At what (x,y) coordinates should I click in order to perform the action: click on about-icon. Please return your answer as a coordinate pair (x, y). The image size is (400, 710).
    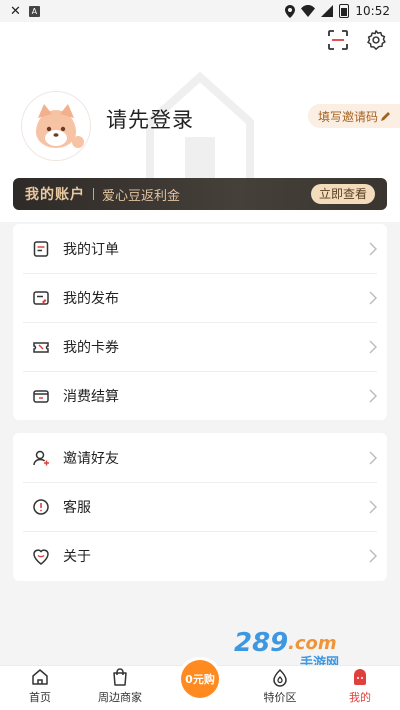
    Looking at the image, I should click on (41, 556).